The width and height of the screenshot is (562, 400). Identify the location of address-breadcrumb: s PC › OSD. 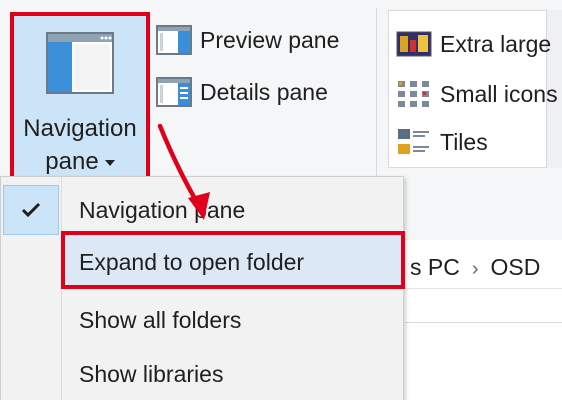
(475, 267).